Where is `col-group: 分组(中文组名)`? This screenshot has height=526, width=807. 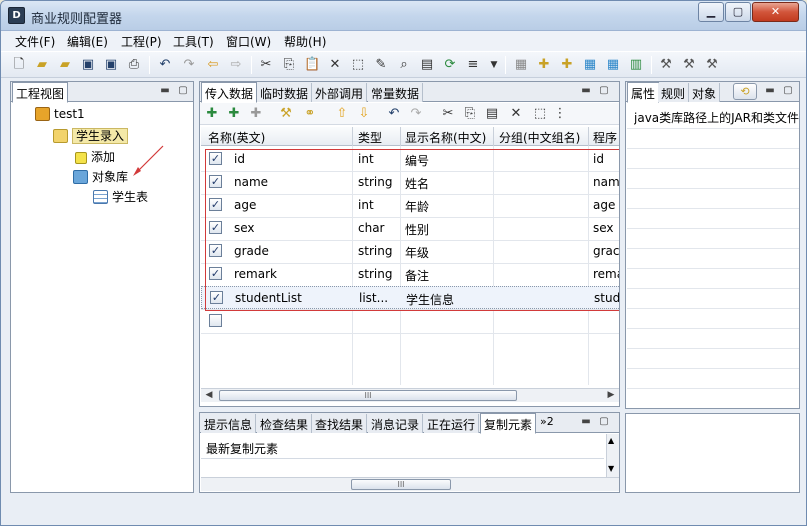
col-group: 分组(中文组名) is located at coordinates (539, 137).